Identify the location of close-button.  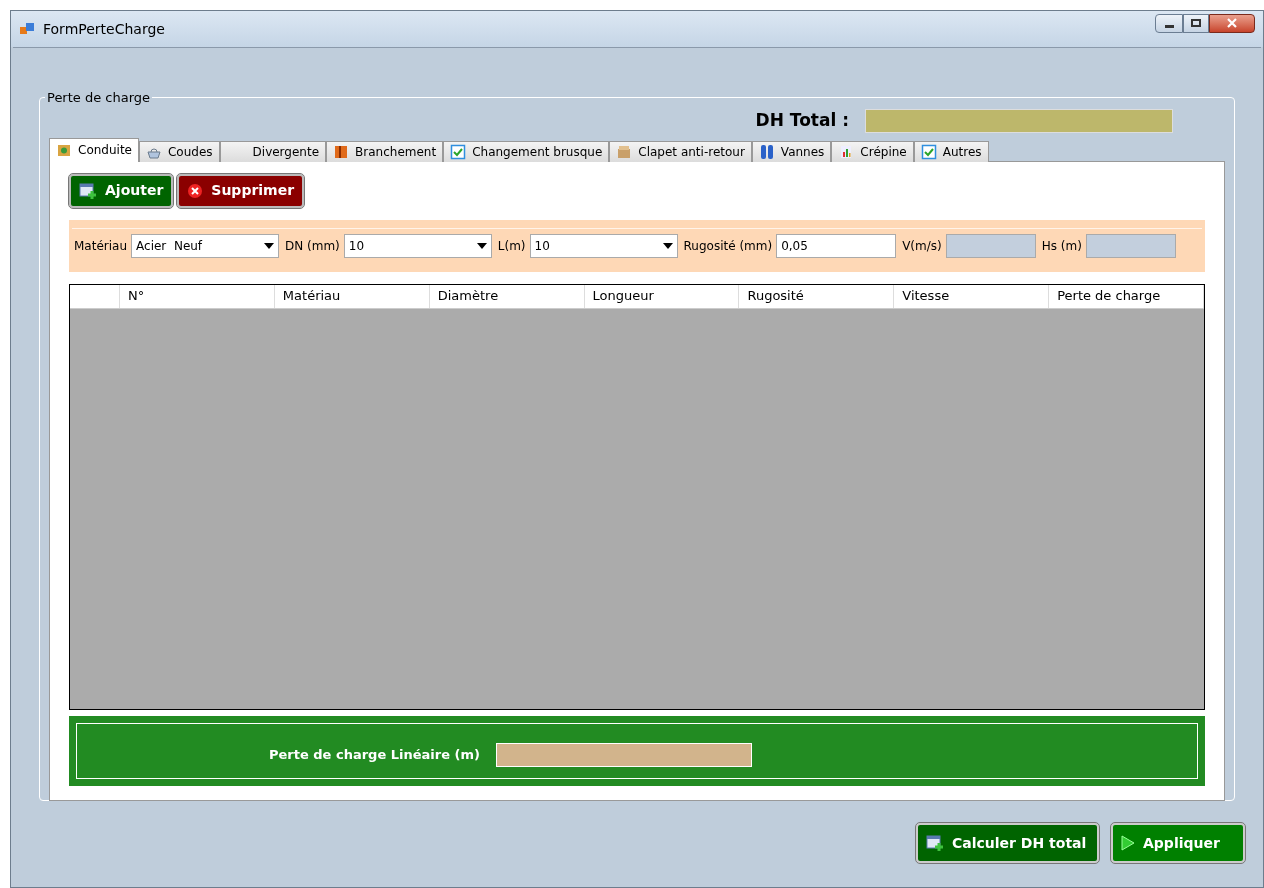
(1232, 23).